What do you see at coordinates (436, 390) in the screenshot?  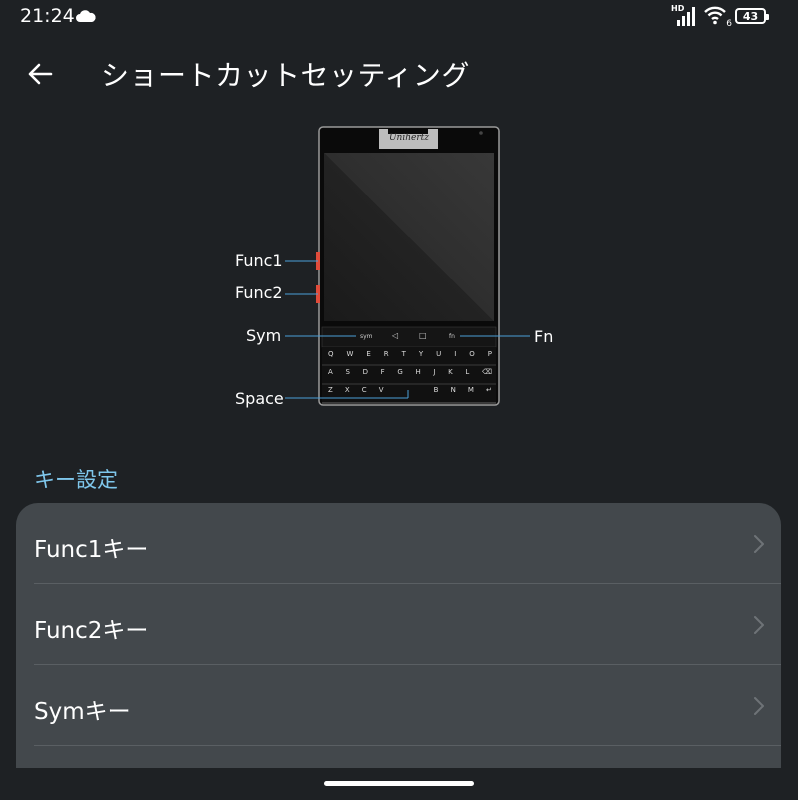 I see `key: B` at bounding box center [436, 390].